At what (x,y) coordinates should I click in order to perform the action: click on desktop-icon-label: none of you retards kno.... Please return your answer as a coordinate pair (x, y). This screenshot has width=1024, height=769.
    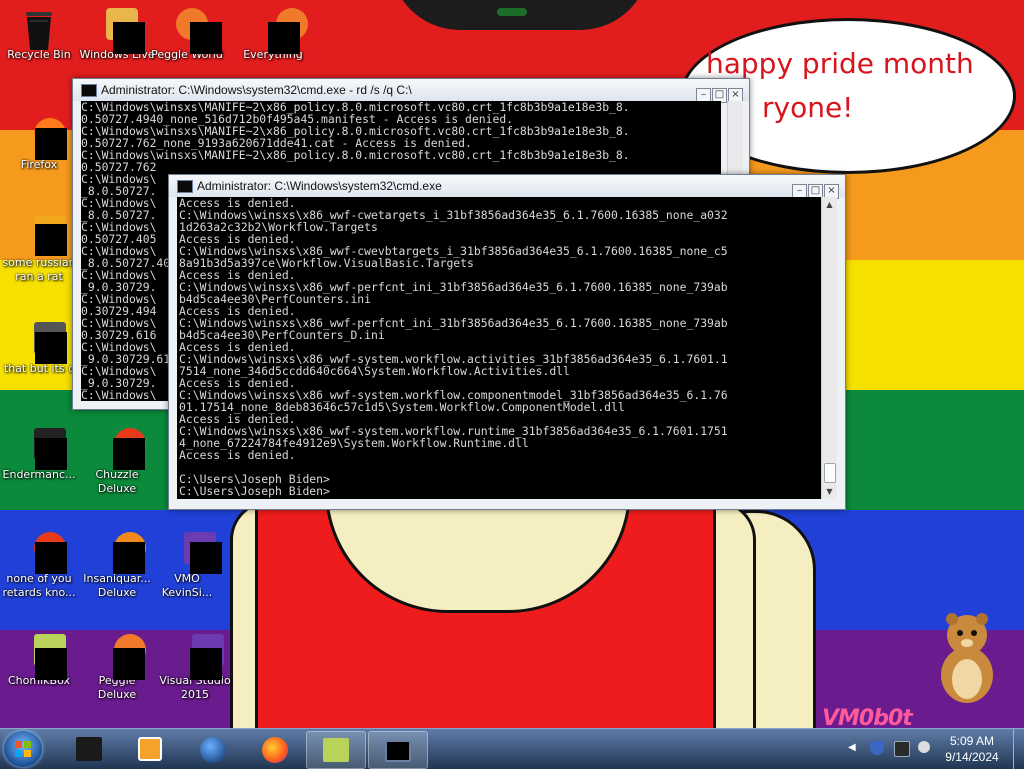
    Looking at the image, I should click on (39, 585).